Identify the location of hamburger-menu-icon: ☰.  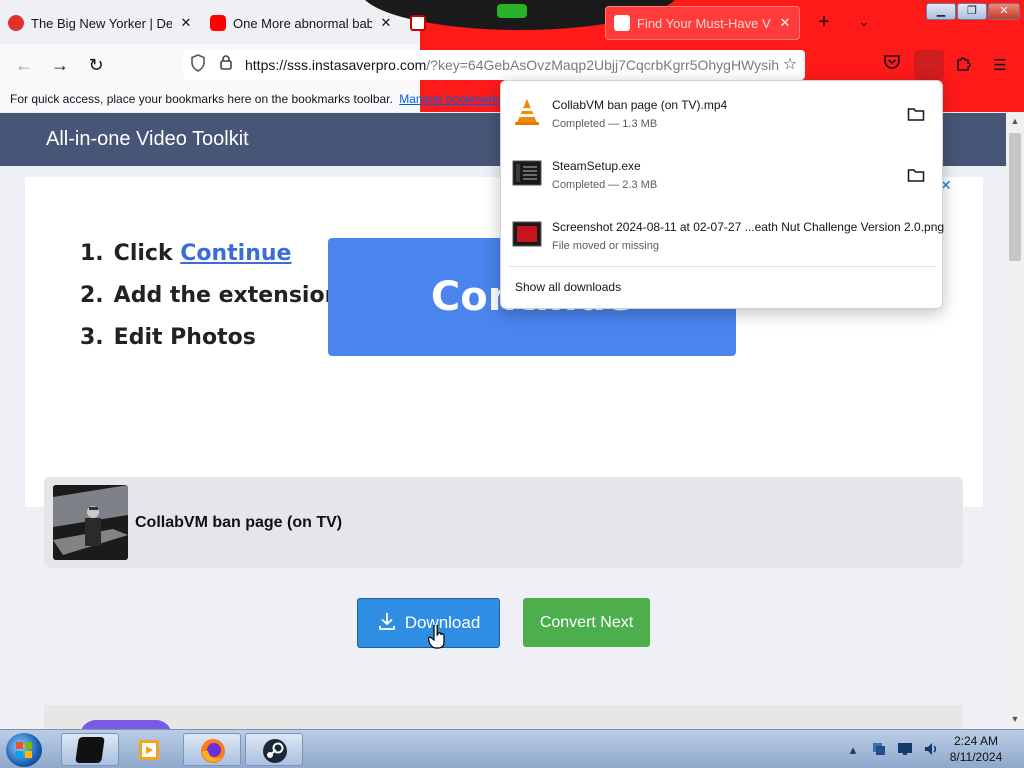
(1000, 66).